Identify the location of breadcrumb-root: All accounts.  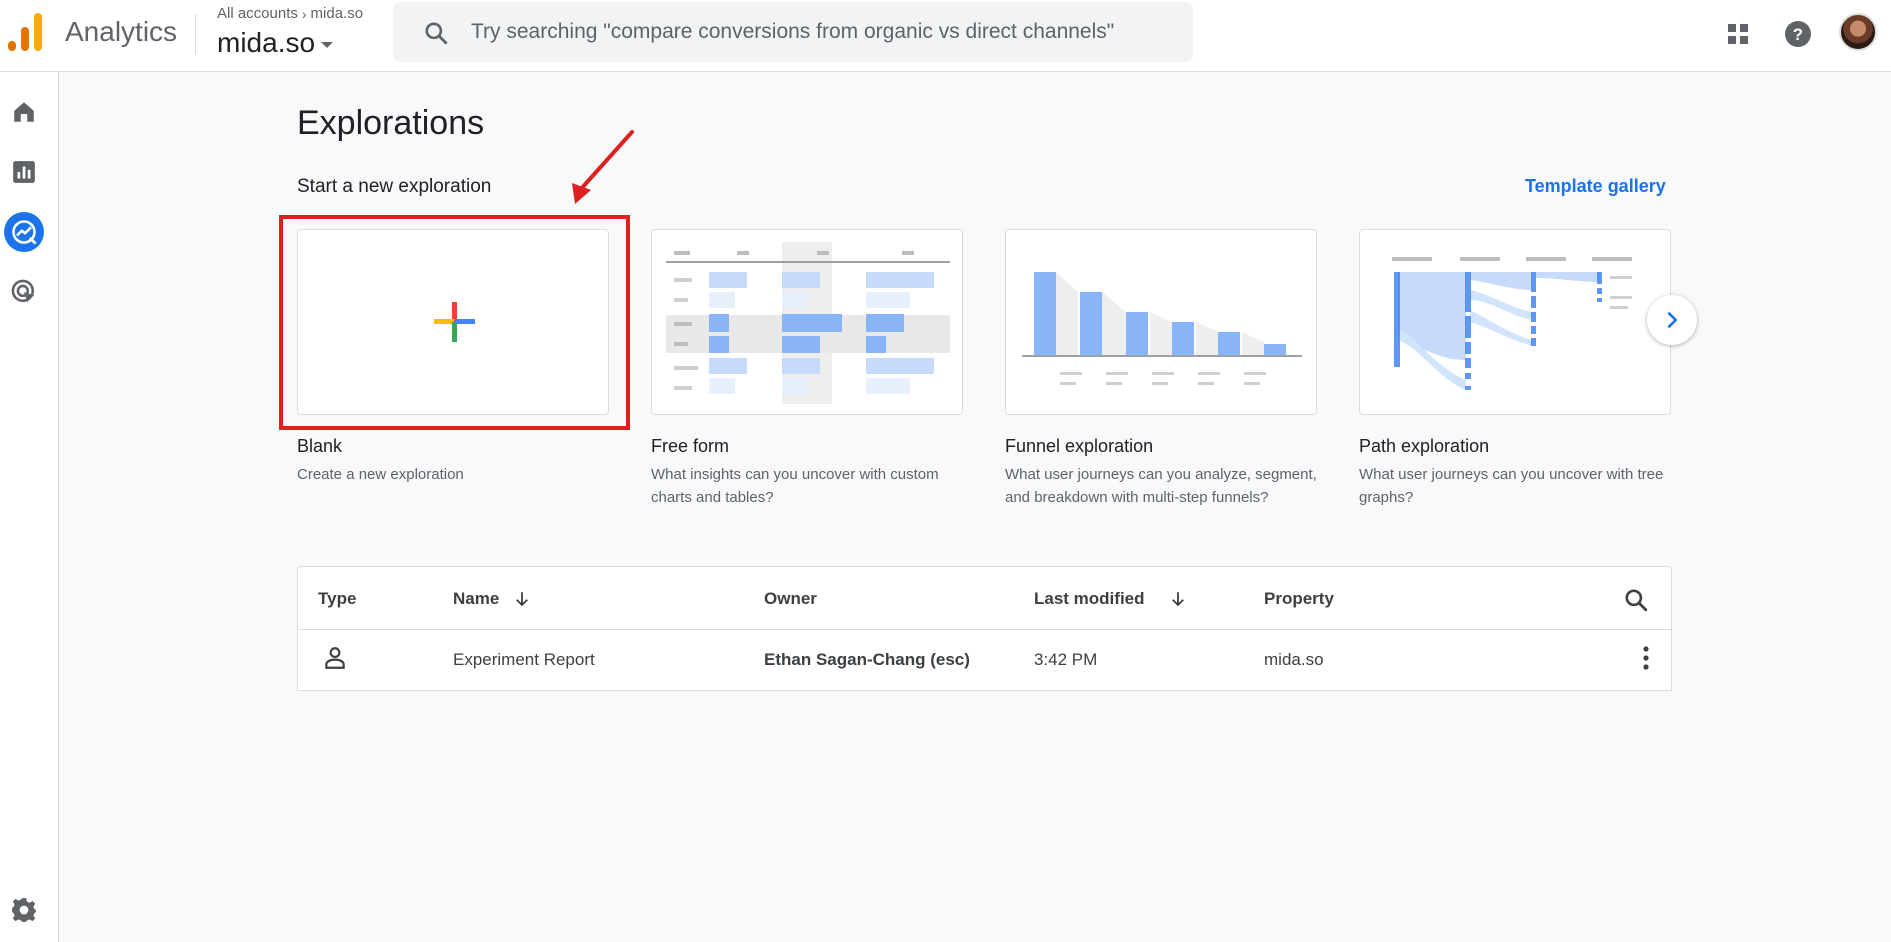
(257, 13).